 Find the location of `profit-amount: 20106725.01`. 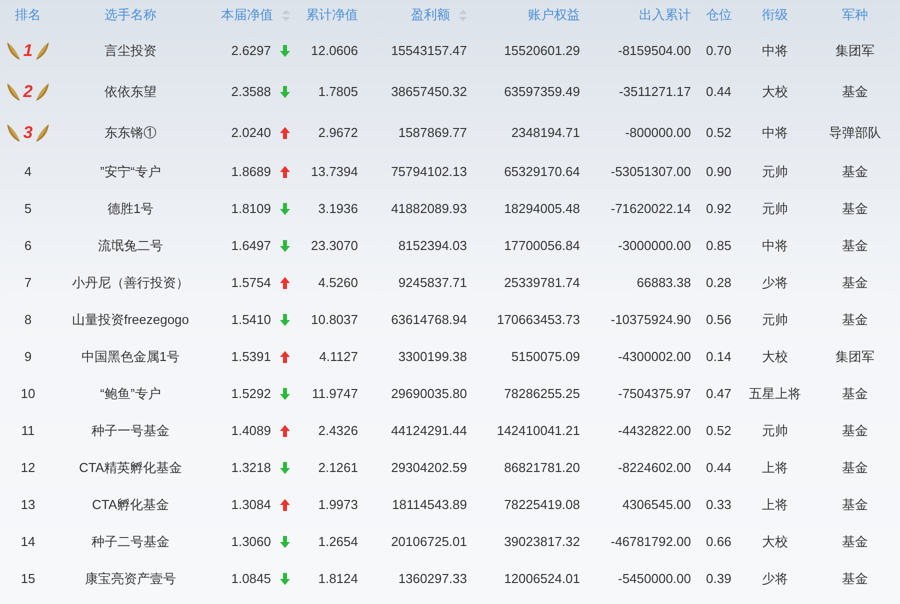

profit-amount: 20106725.01 is located at coordinates (429, 541).